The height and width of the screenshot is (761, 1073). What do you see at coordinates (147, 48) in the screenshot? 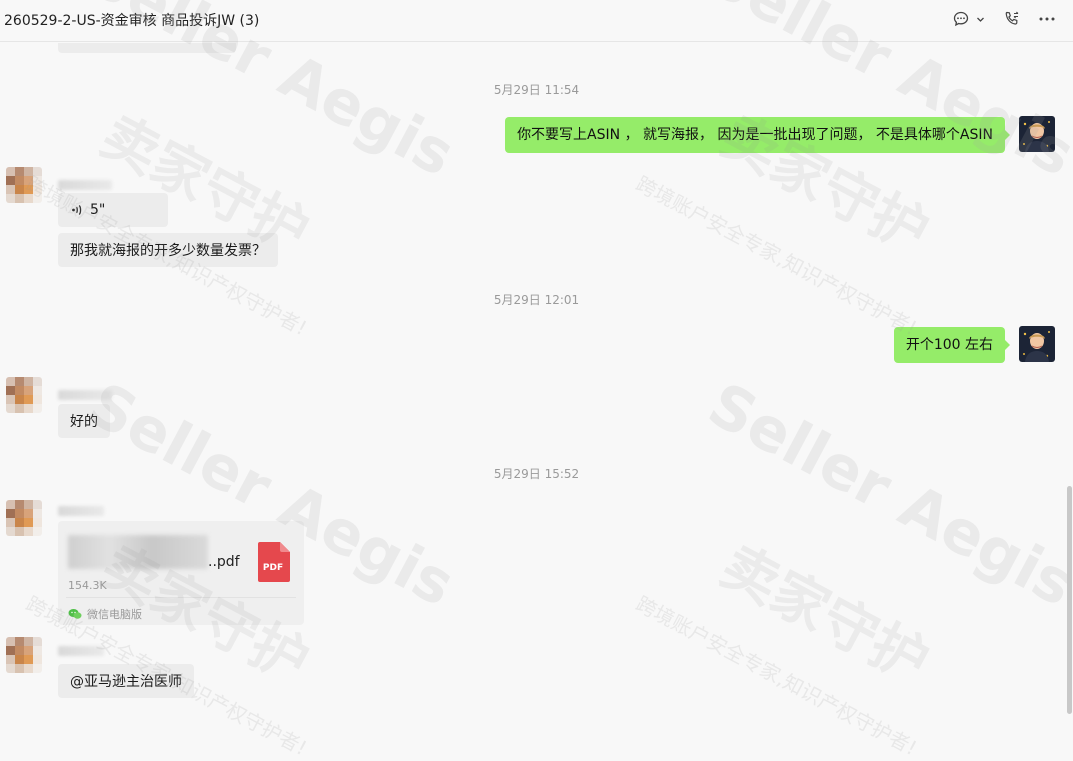
I see `message-bubble-partial` at bounding box center [147, 48].